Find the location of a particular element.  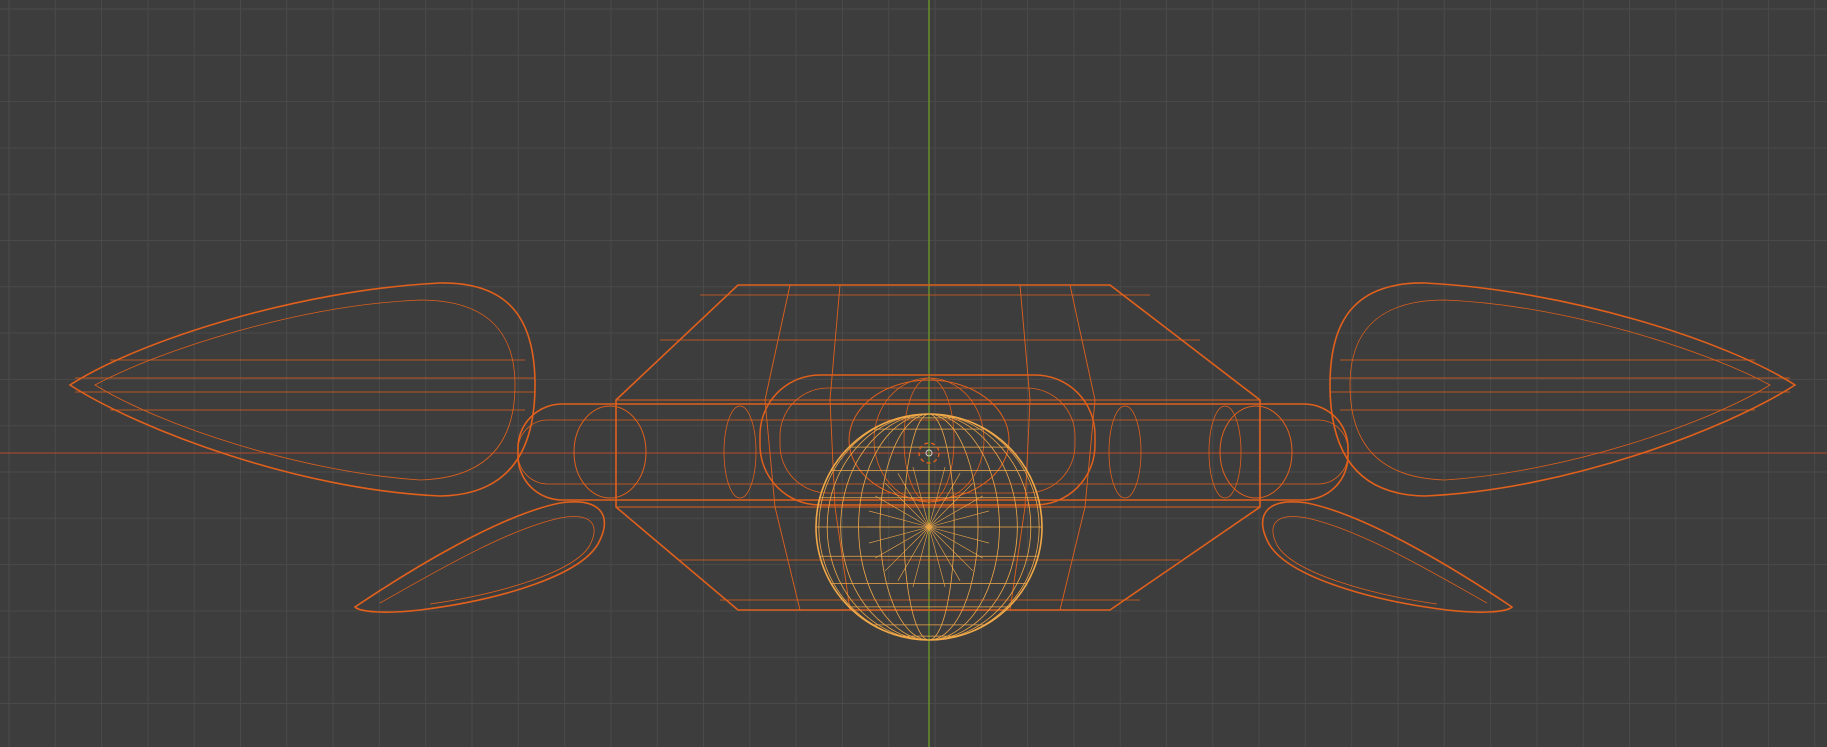

cross-beam-mesh is located at coordinates (933, 452).